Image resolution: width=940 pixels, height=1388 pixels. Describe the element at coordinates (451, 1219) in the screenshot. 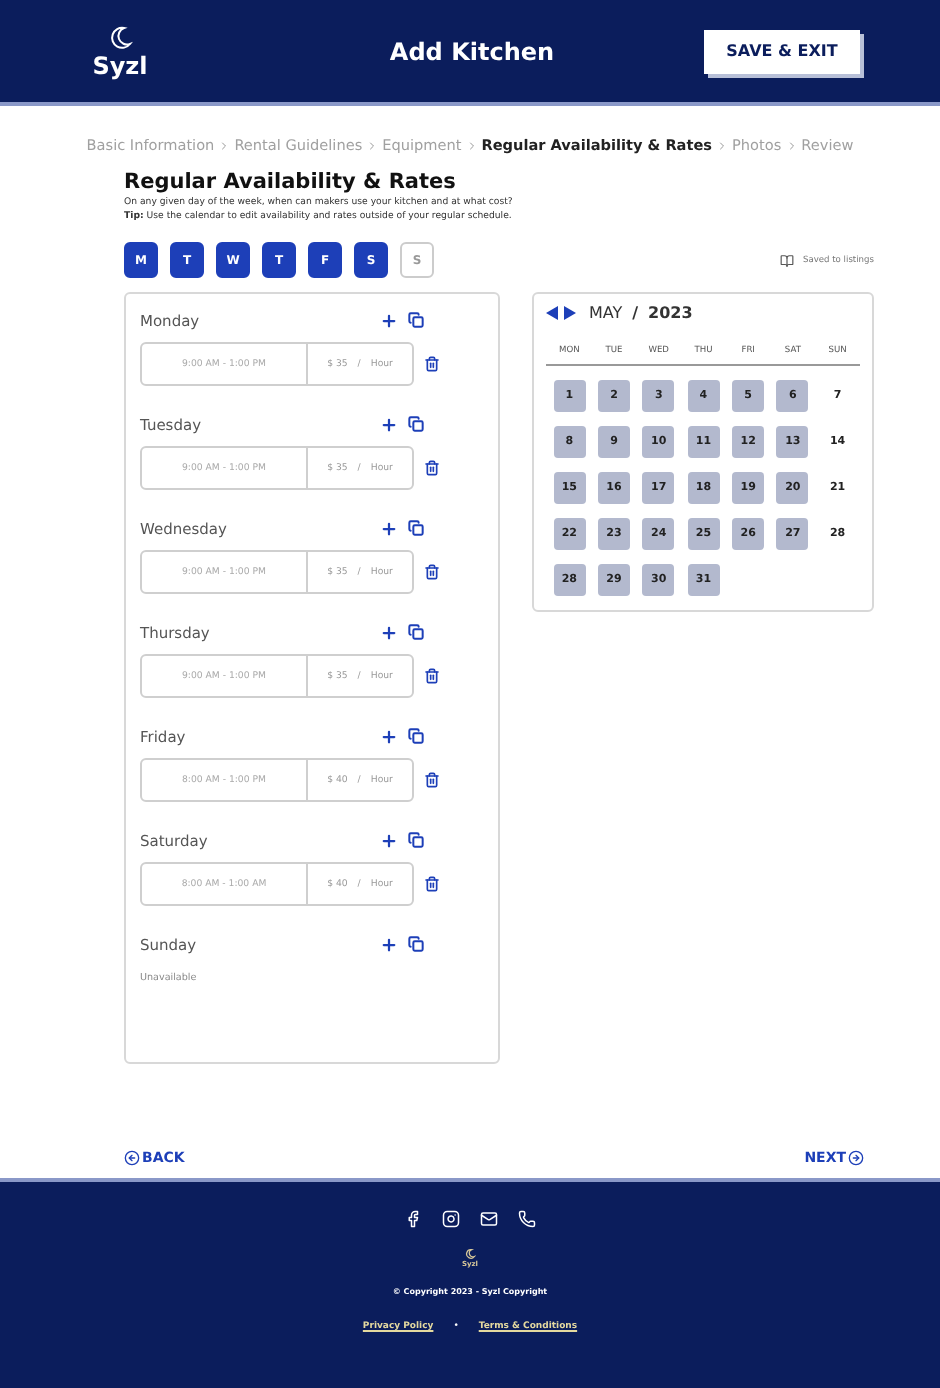

I see `instagram-icon` at that location.